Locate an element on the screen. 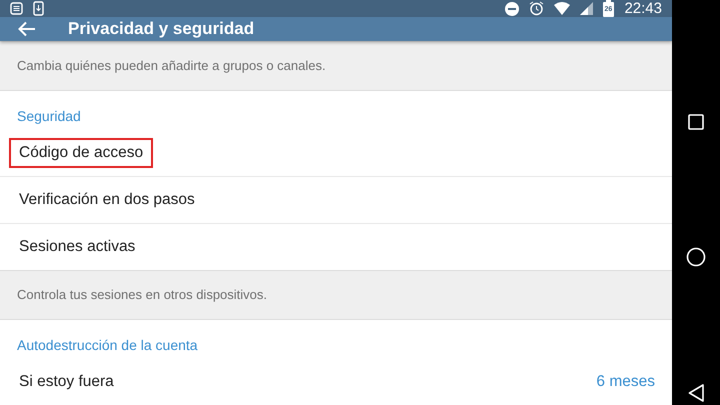 The image size is (720, 405). settings-item: Si estoy fuera 6 meses is located at coordinates (336, 382).